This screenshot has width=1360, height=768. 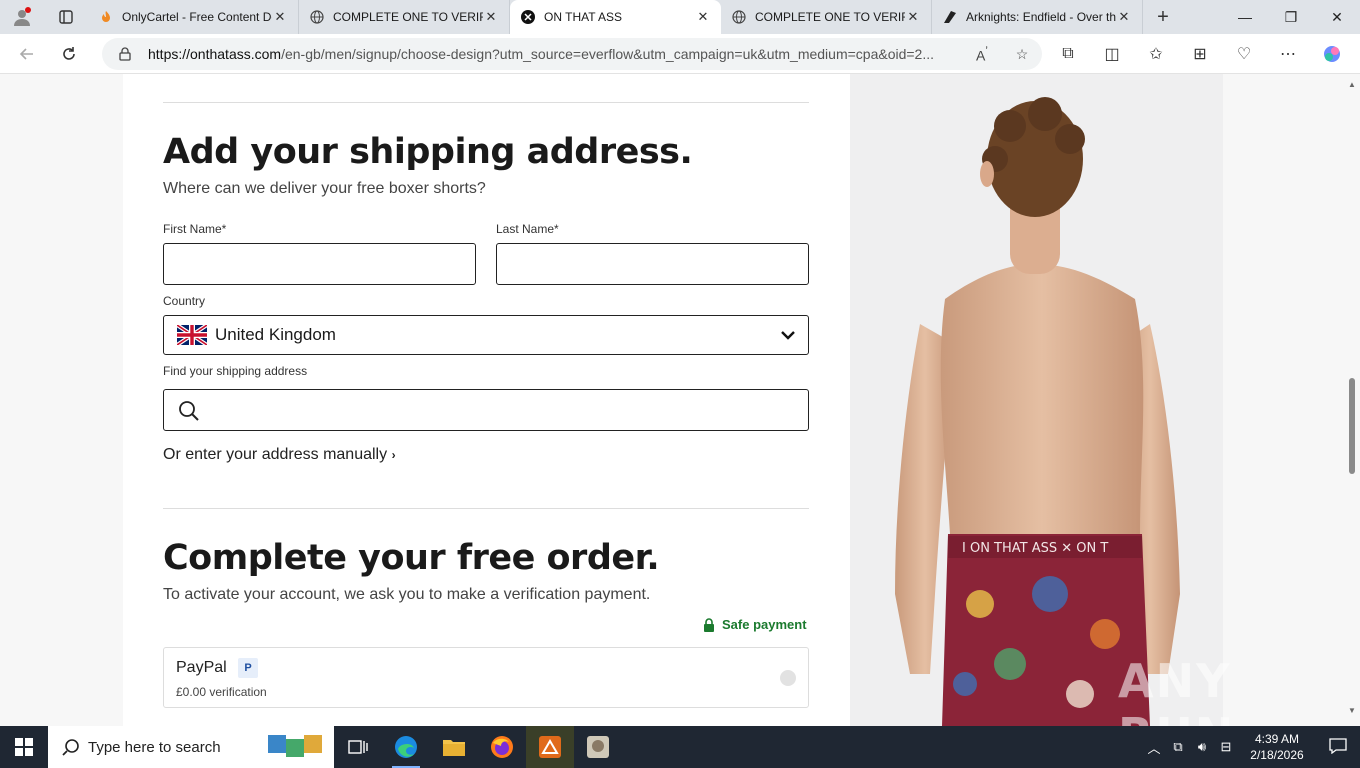 I want to click on meet-now-icon: ⧉, so click(x=1178, y=747).